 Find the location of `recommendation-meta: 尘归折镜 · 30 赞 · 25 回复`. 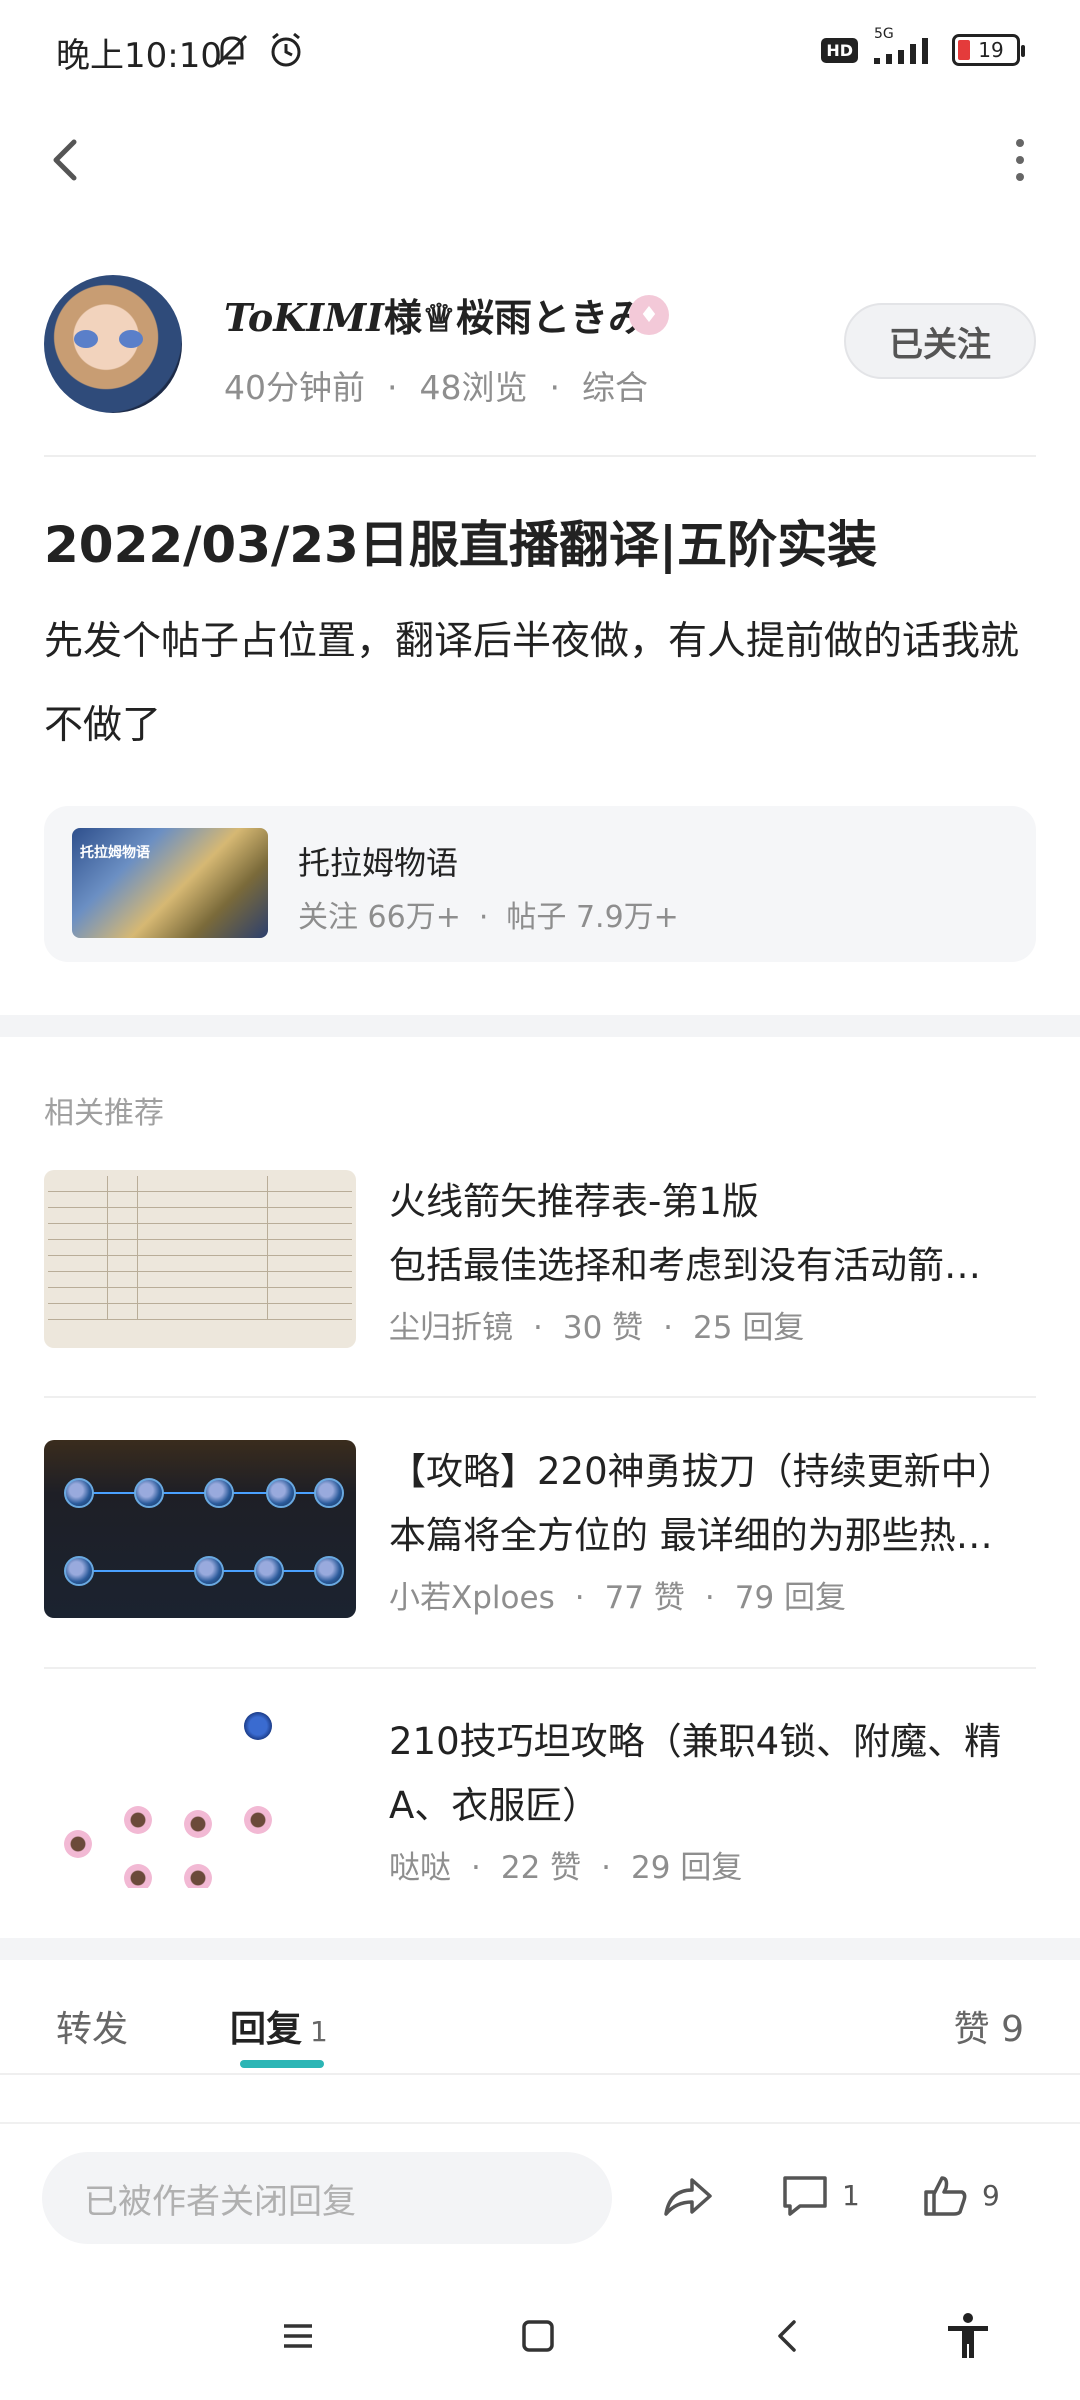

recommendation-meta: 尘归折镜 · 30 赞 · 25 回复 is located at coordinates (597, 1328).